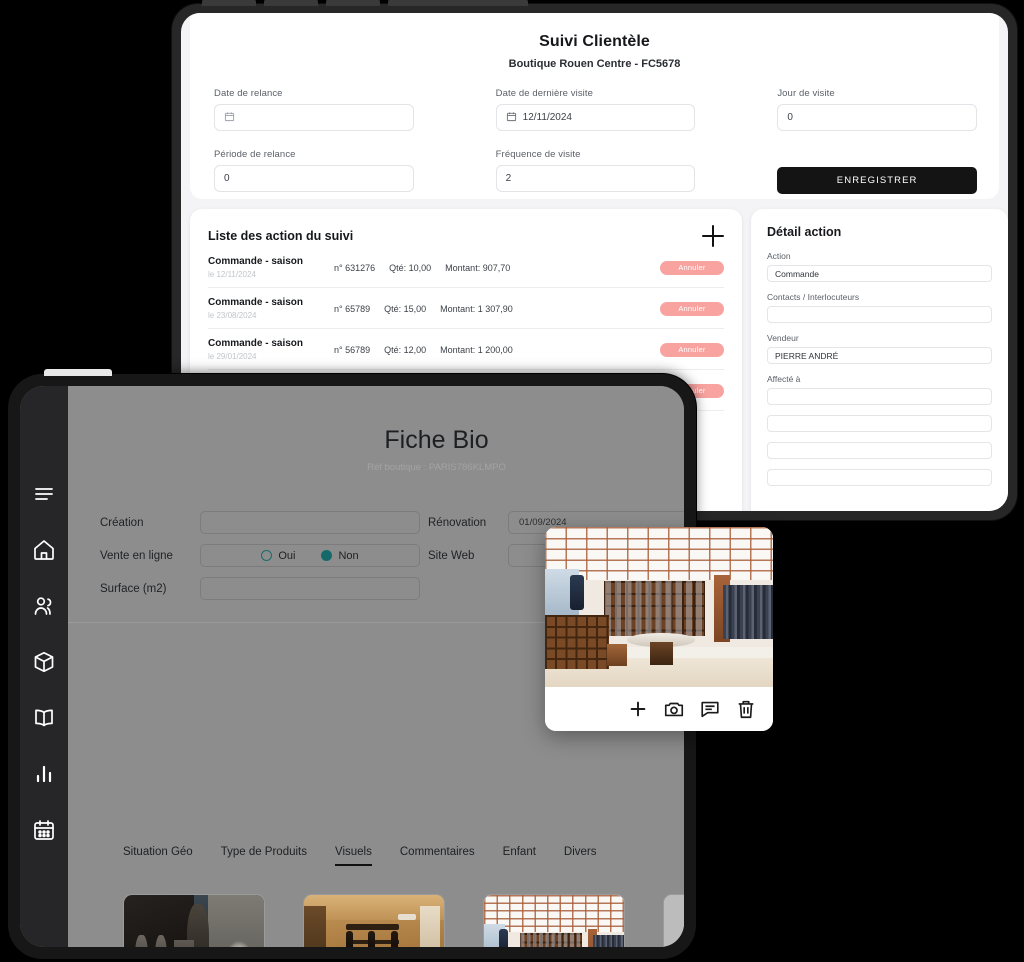 The height and width of the screenshot is (962, 1024). What do you see at coordinates (310, 588) in the screenshot?
I see `surface-input` at bounding box center [310, 588].